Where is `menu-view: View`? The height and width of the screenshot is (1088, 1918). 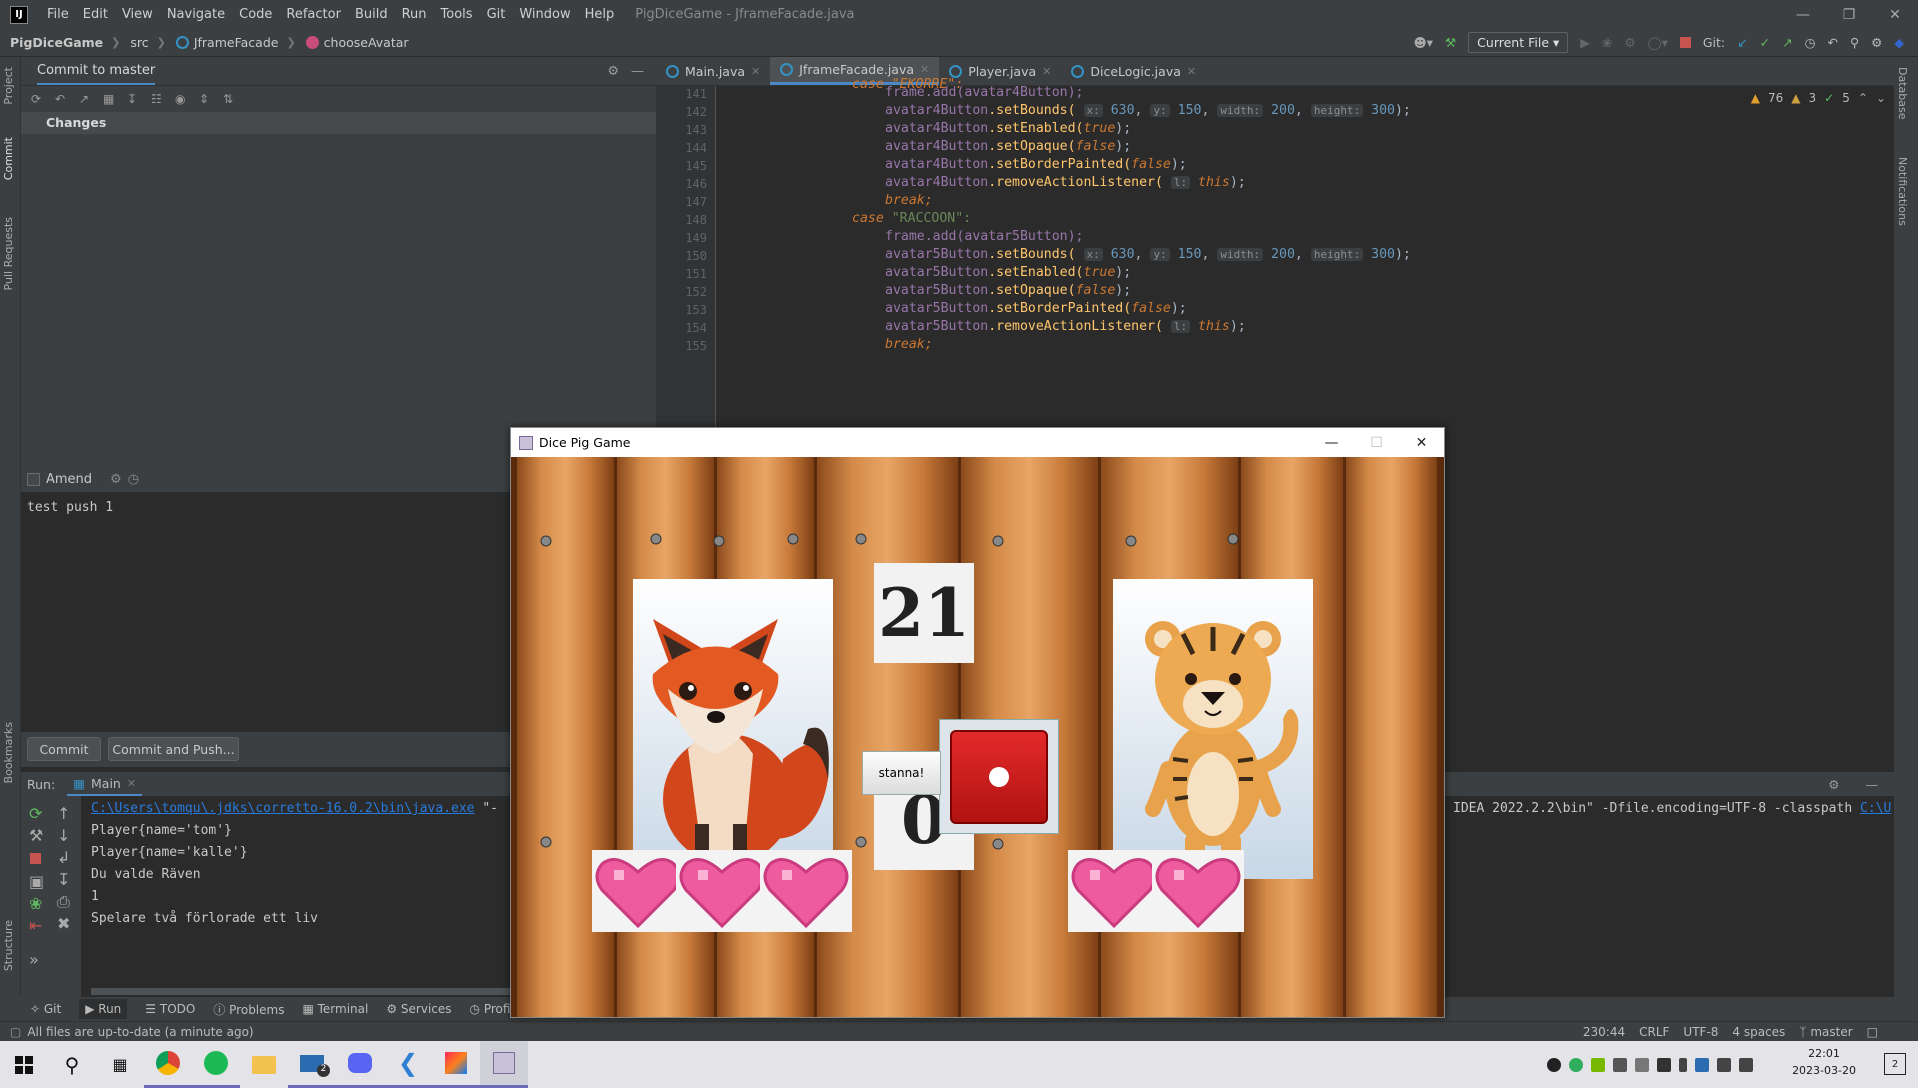 menu-view: View is located at coordinates (137, 14).